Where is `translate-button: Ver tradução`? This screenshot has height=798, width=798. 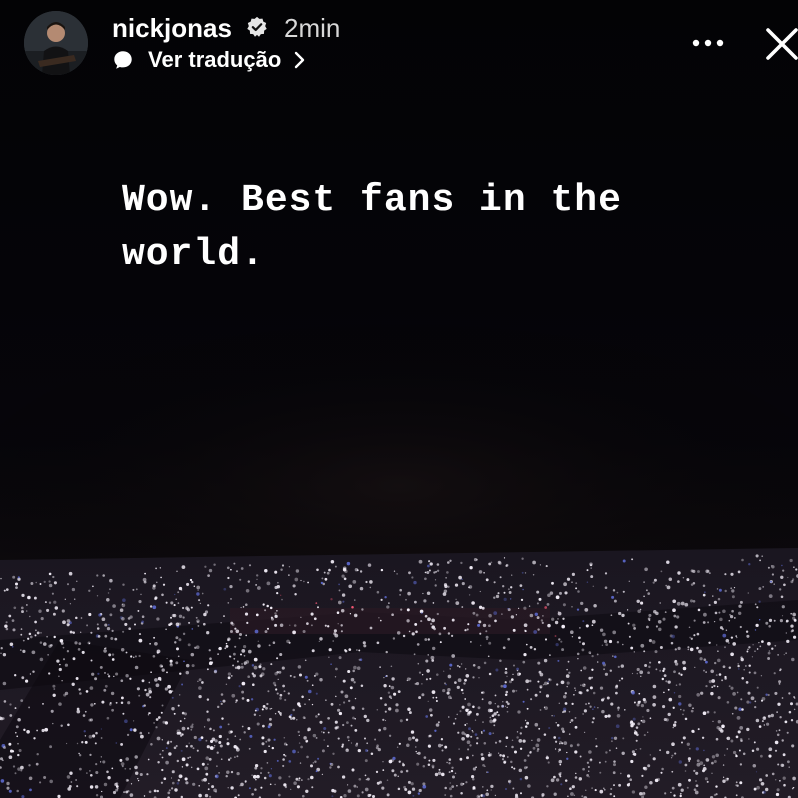 translate-button: Ver tradução is located at coordinates (209, 60).